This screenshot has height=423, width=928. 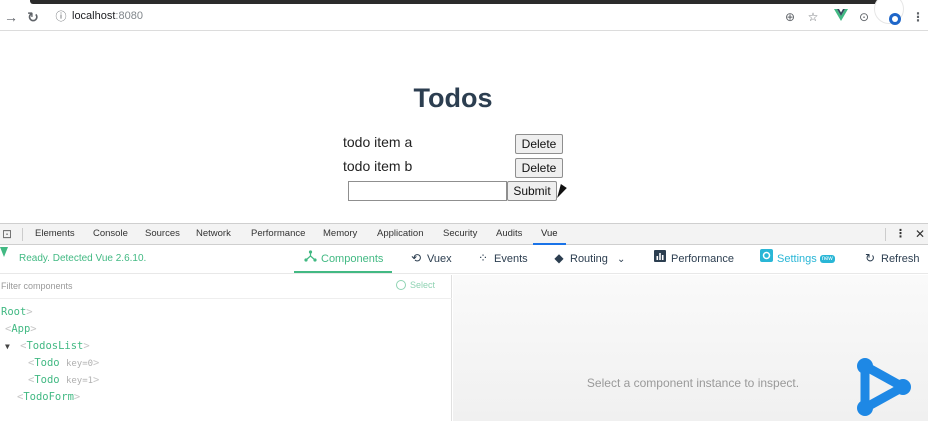 What do you see at coordinates (55, 346) in the screenshot?
I see `node-name: TodosList` at bounding box center [55, 346].